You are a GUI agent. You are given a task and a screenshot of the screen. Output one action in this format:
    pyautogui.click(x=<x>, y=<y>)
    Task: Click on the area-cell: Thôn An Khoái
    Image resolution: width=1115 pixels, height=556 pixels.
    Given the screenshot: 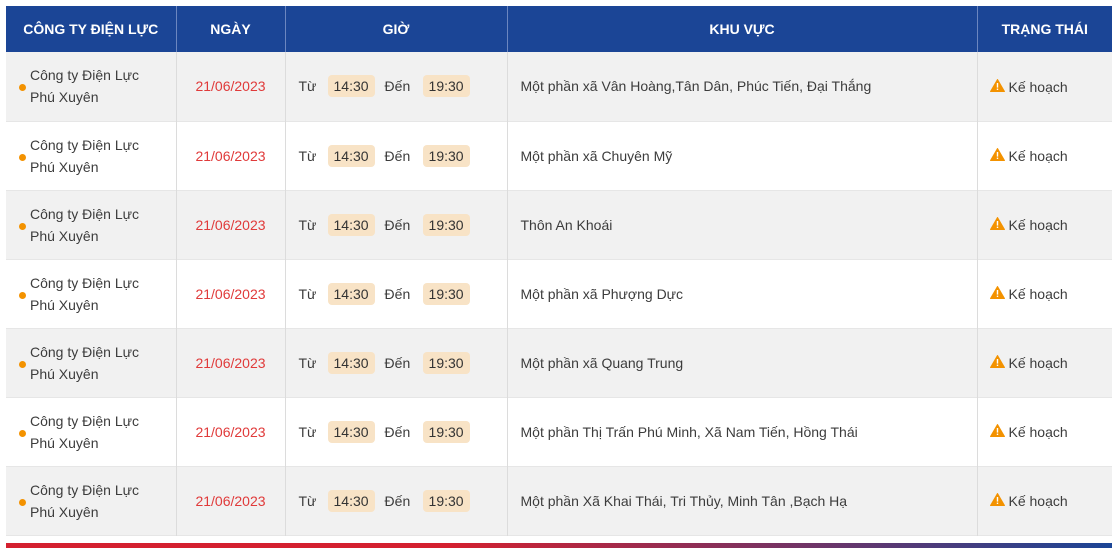 What is the action you would take?
    pyautogui.click(x=742, y=224)
    